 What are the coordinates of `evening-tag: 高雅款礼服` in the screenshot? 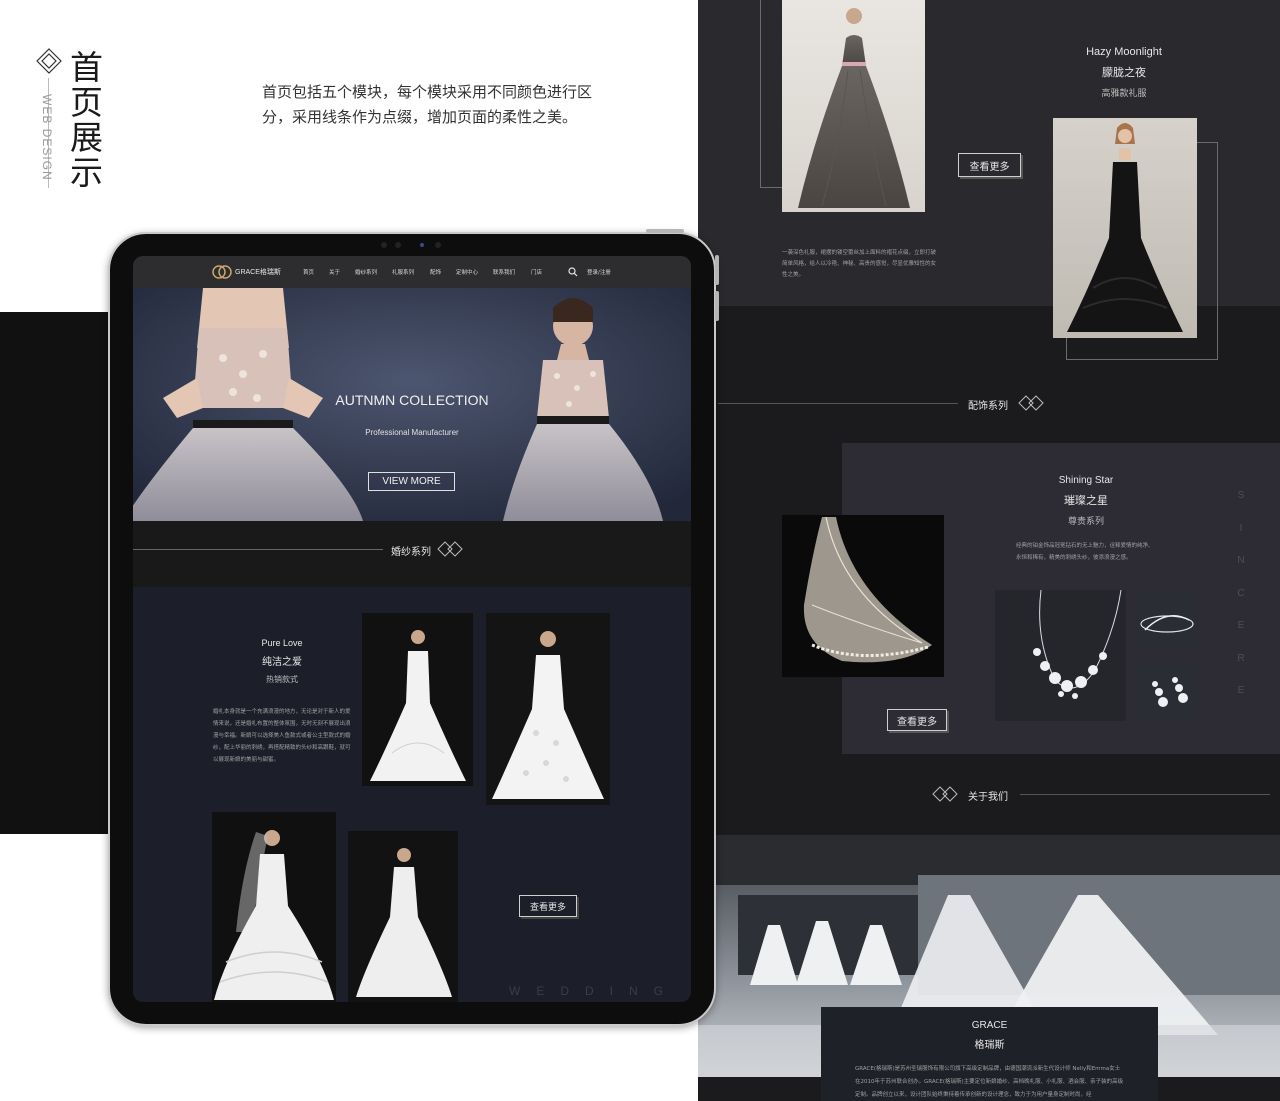 It's located at (1124, 94).